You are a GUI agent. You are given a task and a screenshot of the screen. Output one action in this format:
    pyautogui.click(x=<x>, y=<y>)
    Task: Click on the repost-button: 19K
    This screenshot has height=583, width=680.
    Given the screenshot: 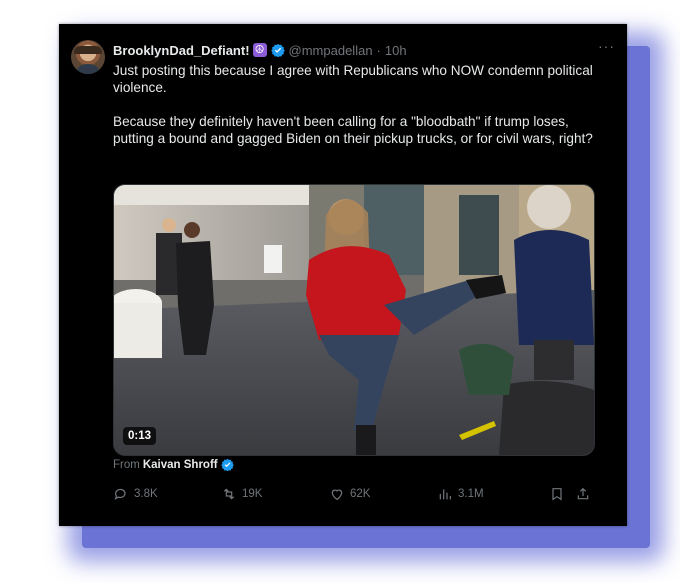 What is the action you would take?
    pyautogui.click(x=241, y=494)
    